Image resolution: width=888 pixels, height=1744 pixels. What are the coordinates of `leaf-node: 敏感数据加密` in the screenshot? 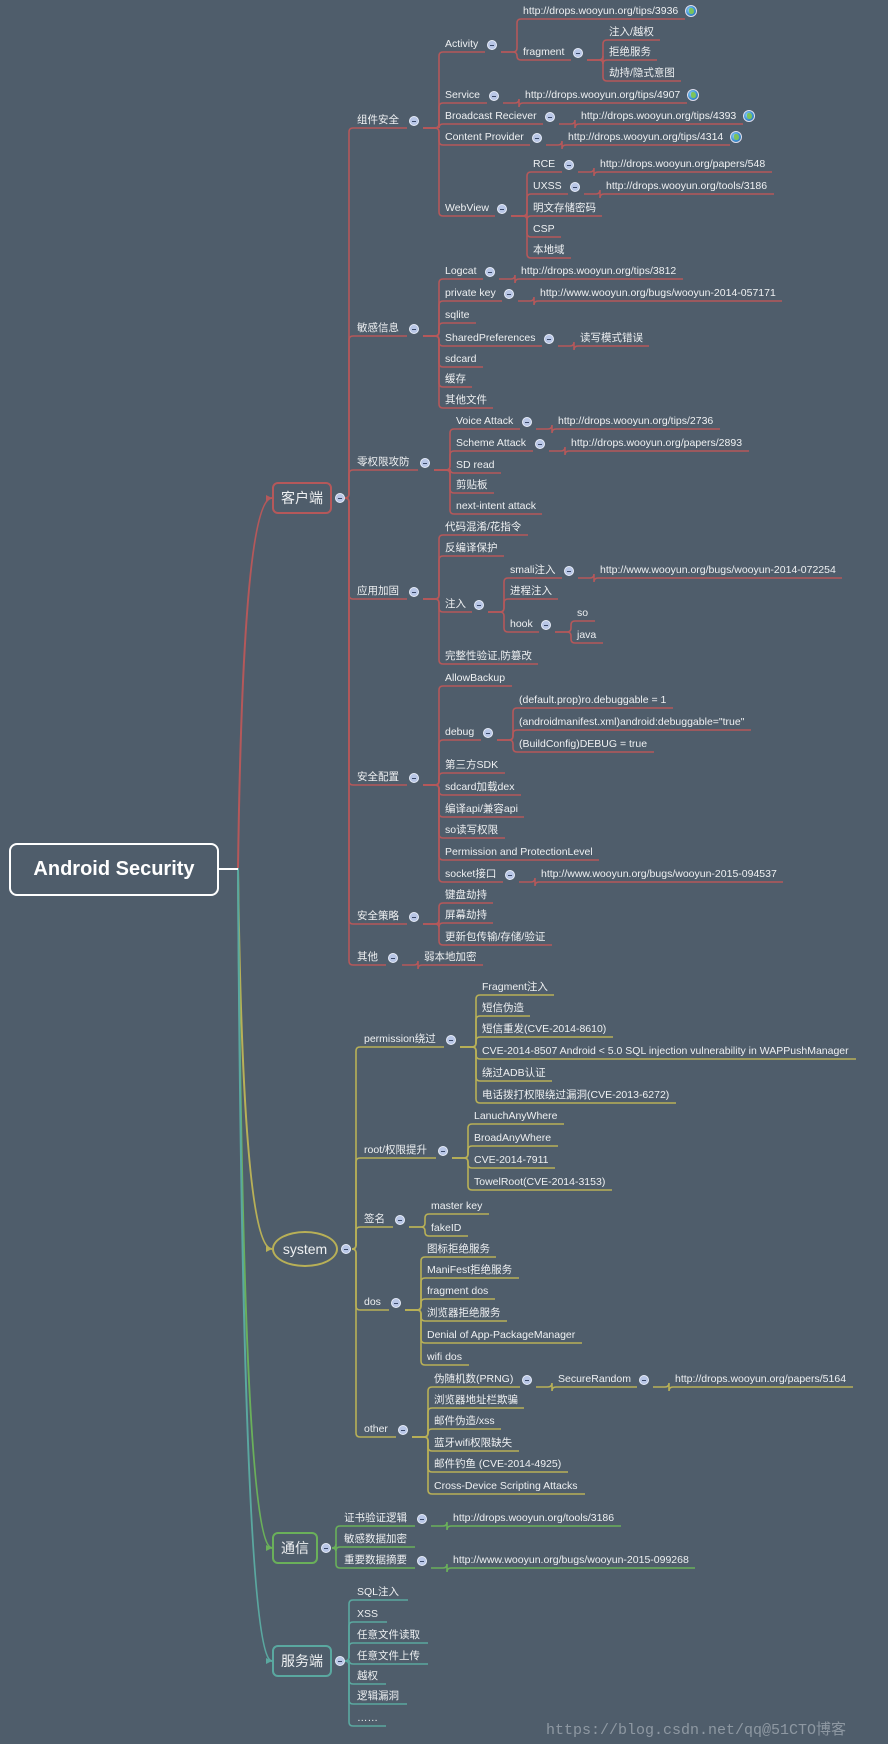 It's located at (375, 1539).